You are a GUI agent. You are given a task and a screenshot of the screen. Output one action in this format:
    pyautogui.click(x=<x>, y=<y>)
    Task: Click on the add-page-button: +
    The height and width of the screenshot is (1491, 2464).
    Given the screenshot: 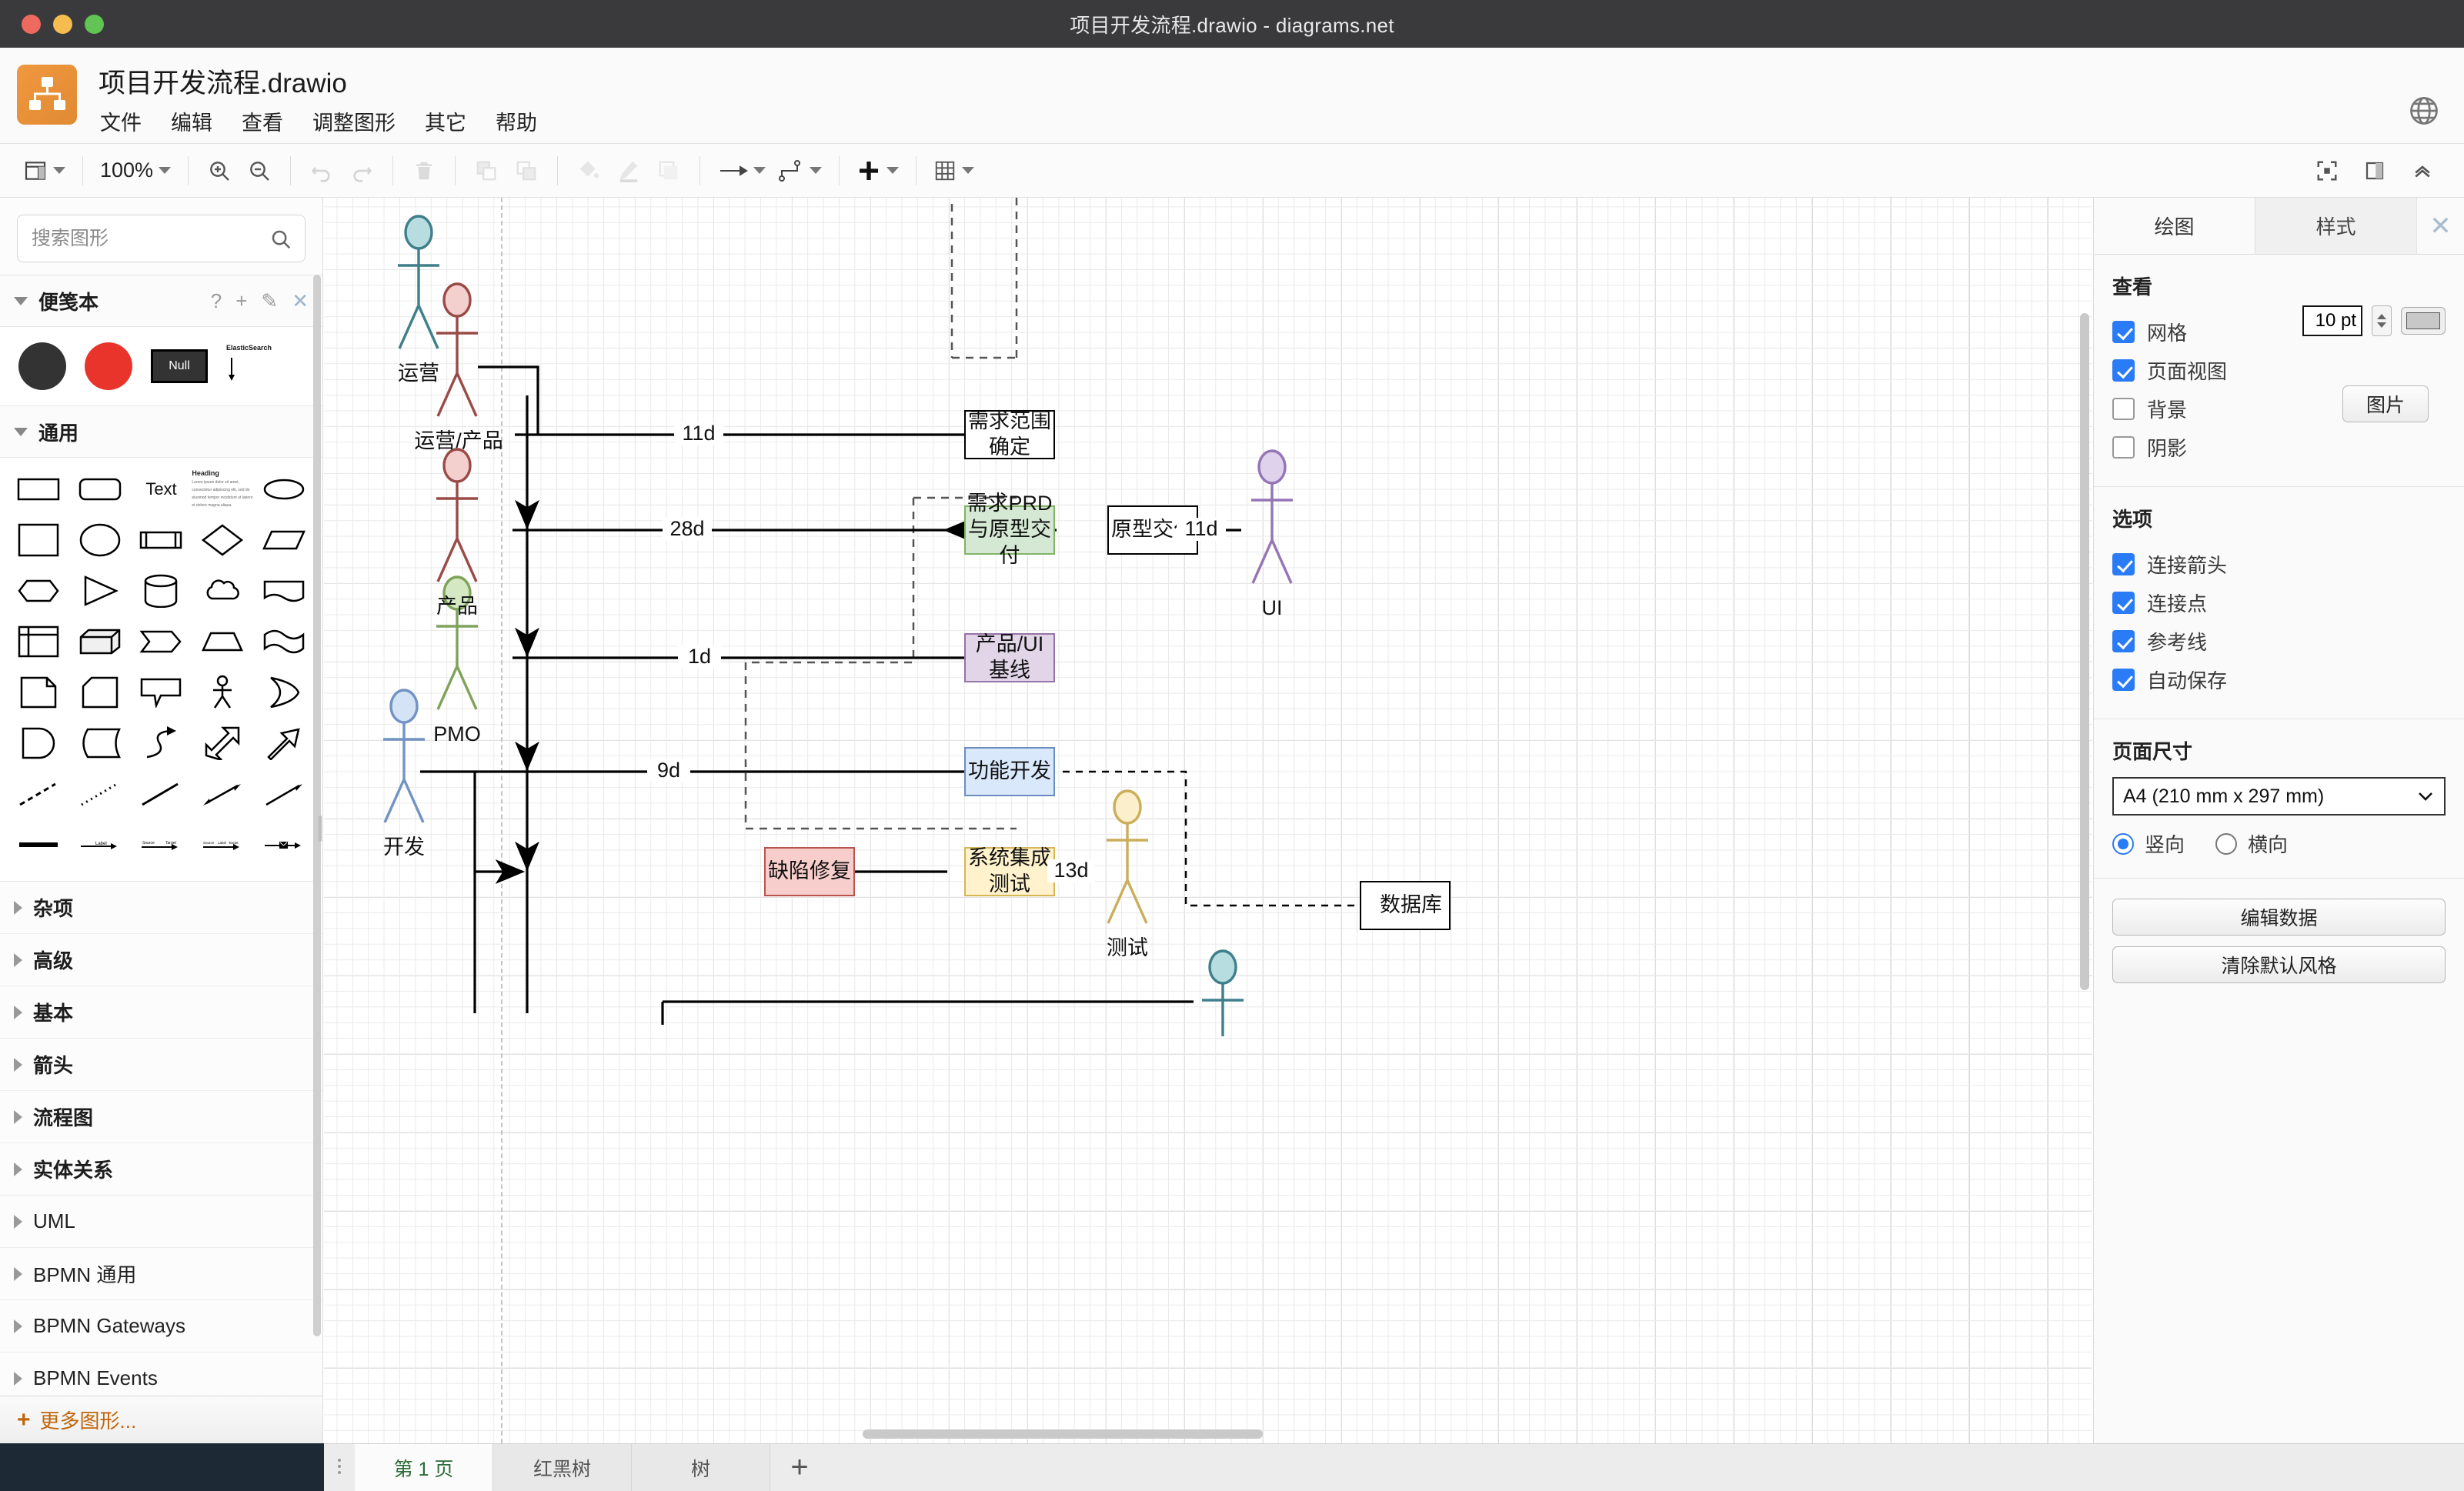 What is the action you would take?
    pyautogui.click(x=799, y=1467)
    